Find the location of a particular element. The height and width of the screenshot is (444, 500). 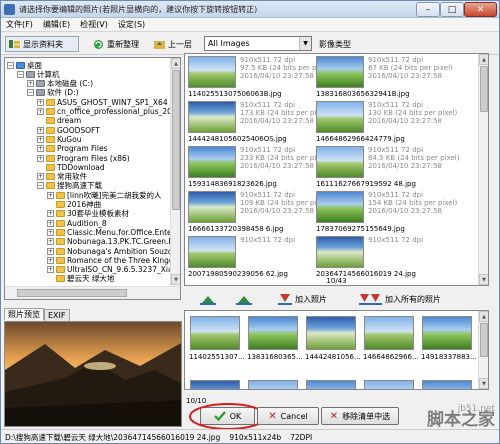

image-type-select: All Images ▼ is located at coordinates (258, 43).